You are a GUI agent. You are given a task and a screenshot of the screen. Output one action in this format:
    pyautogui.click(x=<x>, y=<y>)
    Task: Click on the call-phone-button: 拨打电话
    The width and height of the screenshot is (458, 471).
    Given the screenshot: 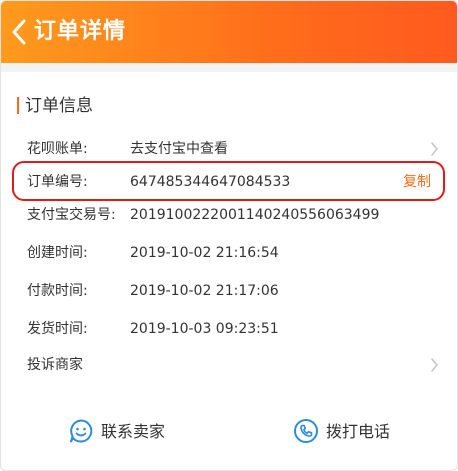 What is the action you would take?
    pyautogui.click(x=353, y=433)
    